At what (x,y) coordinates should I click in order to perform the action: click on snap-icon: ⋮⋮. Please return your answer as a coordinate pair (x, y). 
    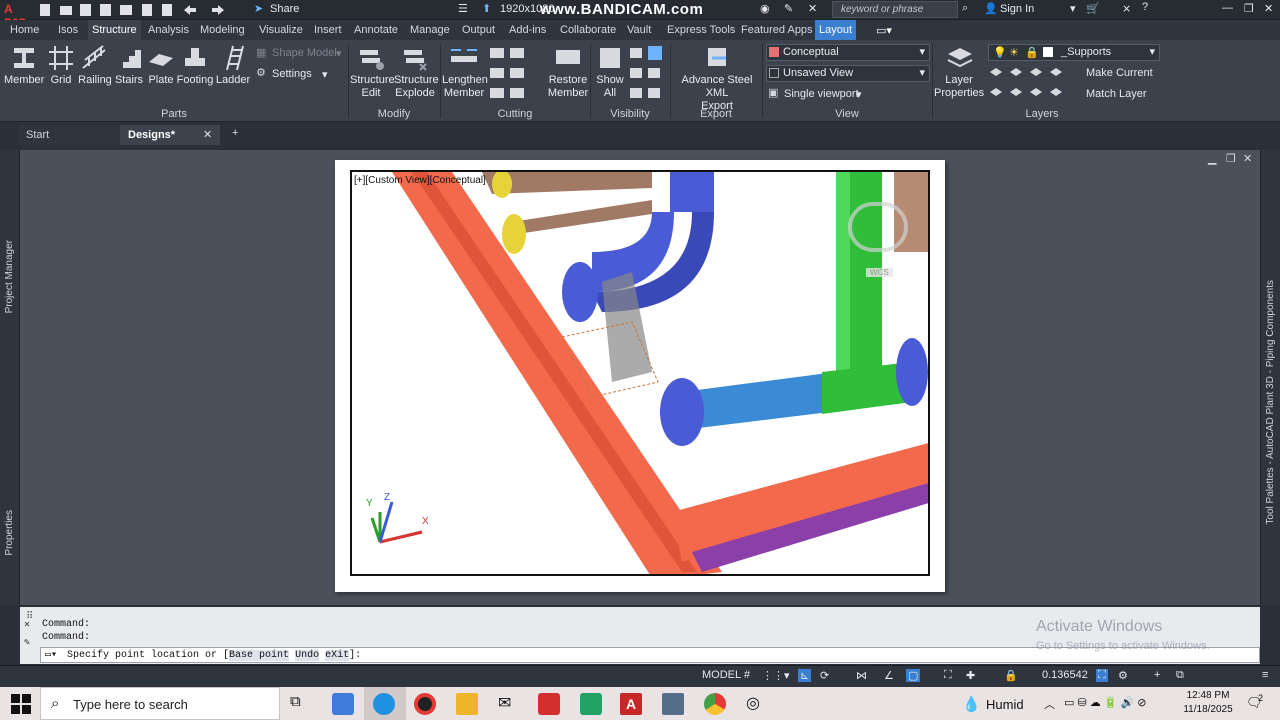
    Looking at the image, I should click on (773, 675).